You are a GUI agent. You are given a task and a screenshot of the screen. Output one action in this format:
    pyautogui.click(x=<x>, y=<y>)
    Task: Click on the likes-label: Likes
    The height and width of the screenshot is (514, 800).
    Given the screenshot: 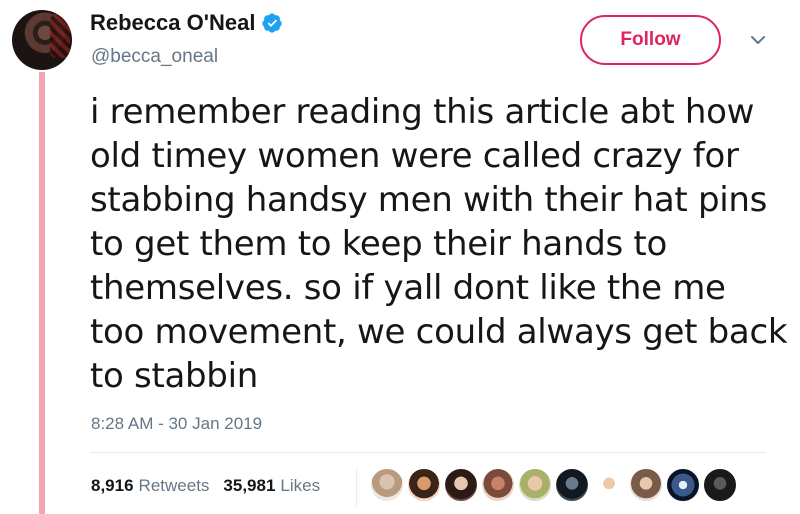 What is the action you would take?
    pyautogui.click(x=300, y=485)
    